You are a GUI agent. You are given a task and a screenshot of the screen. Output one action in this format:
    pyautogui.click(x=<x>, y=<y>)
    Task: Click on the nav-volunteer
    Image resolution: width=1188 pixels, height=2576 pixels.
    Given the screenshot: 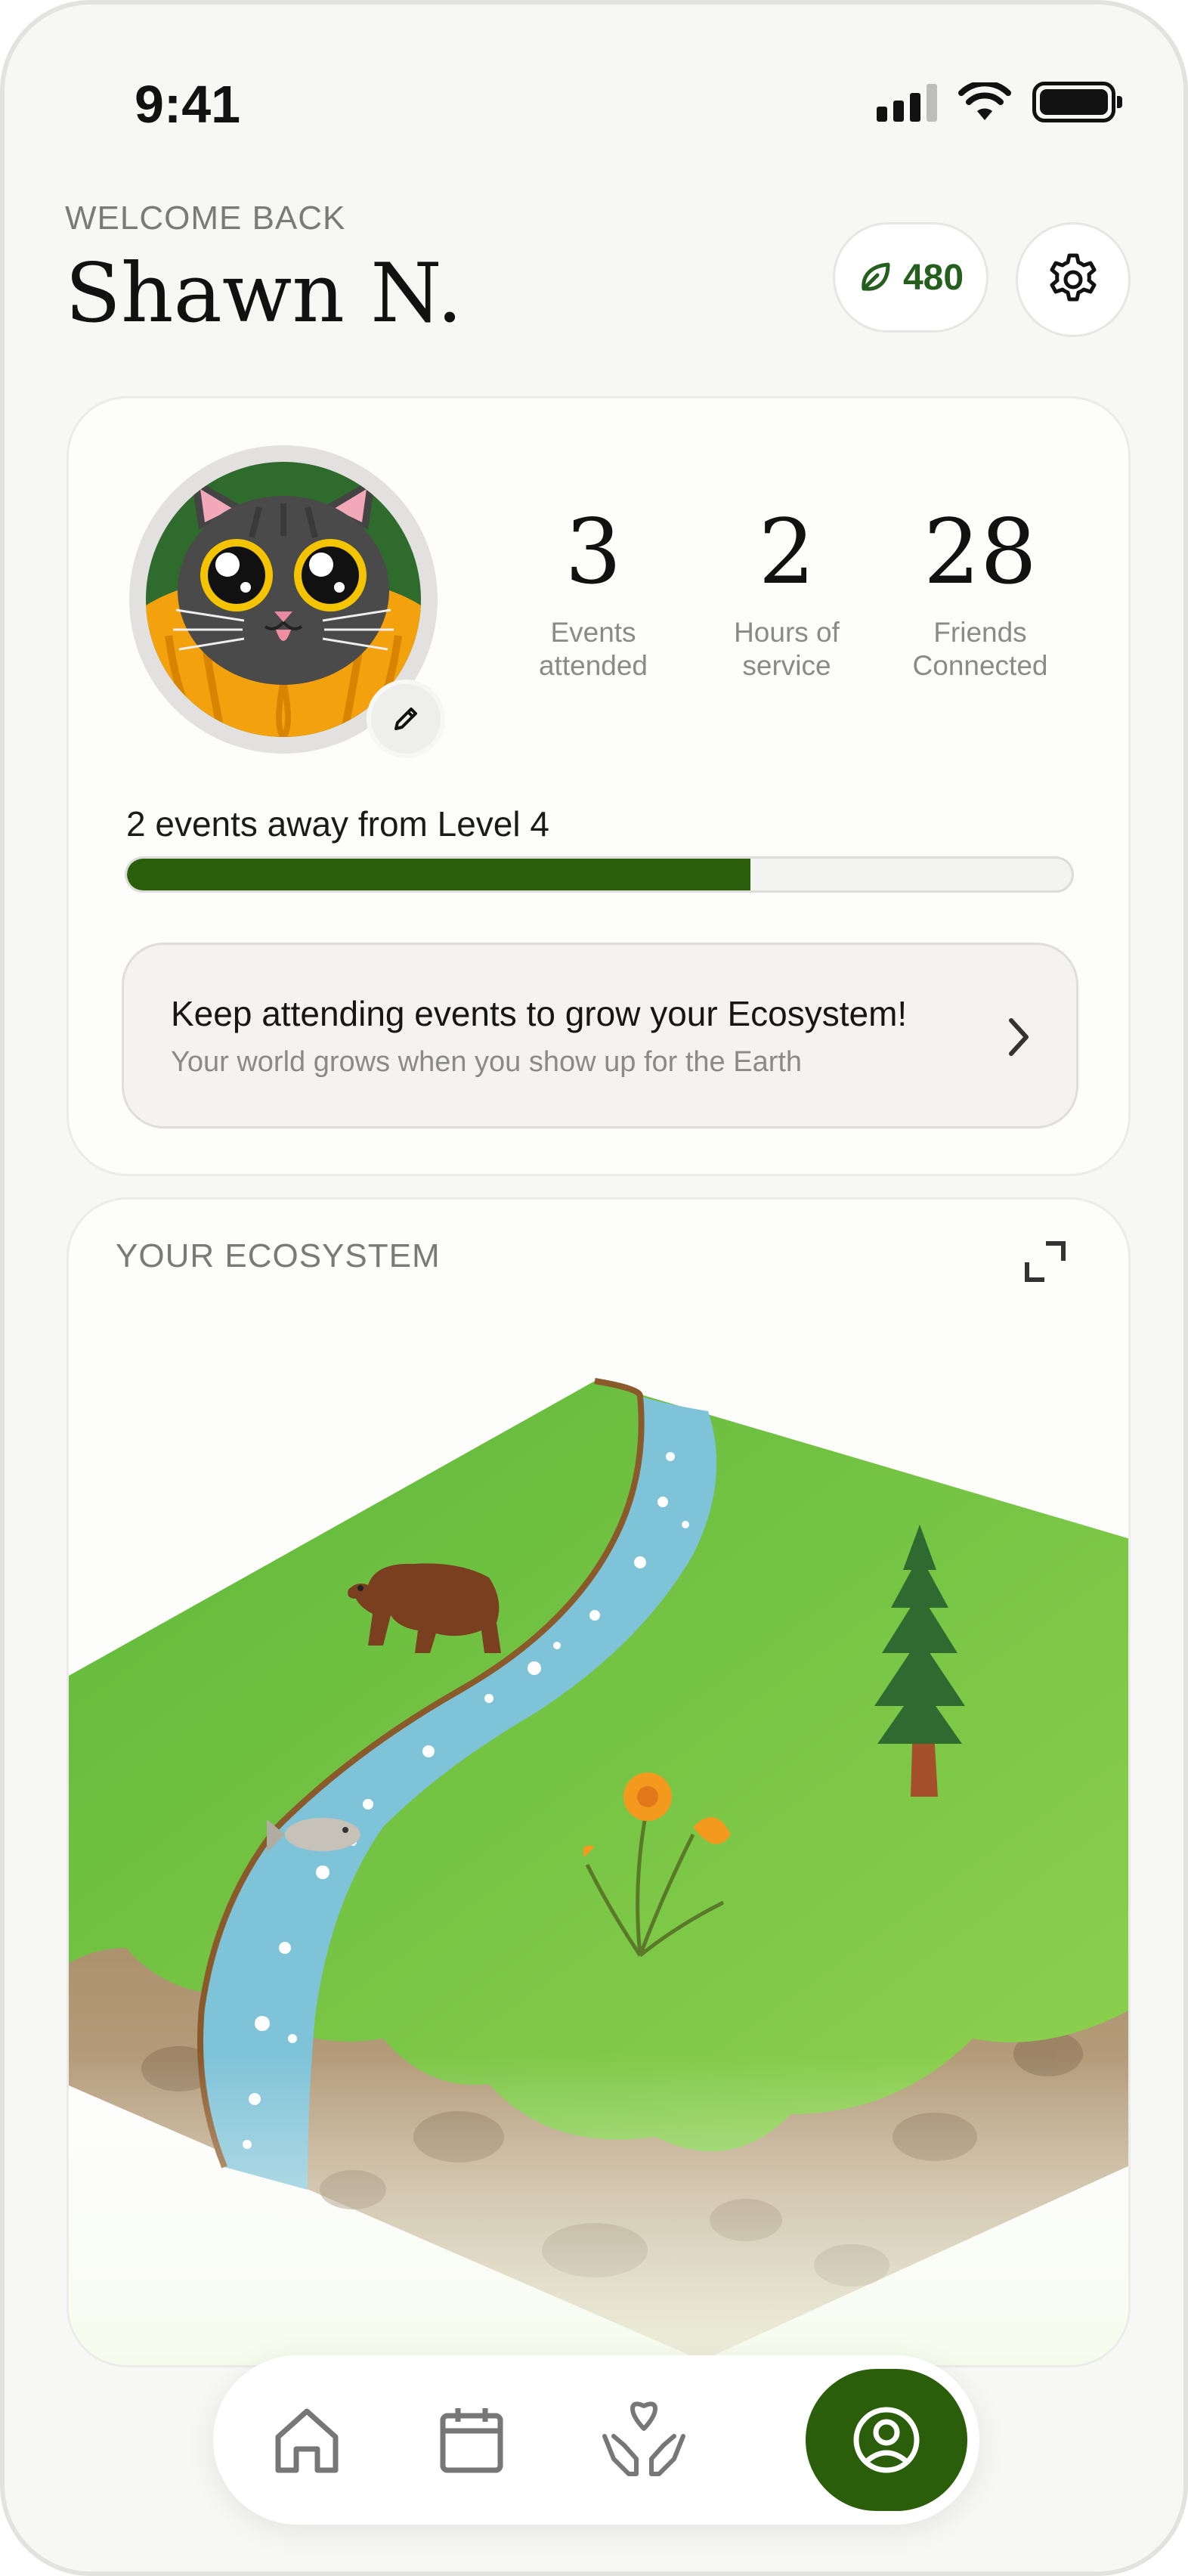 What is the action you would take?
    pyautogui.click(x=644, y=2440)
    